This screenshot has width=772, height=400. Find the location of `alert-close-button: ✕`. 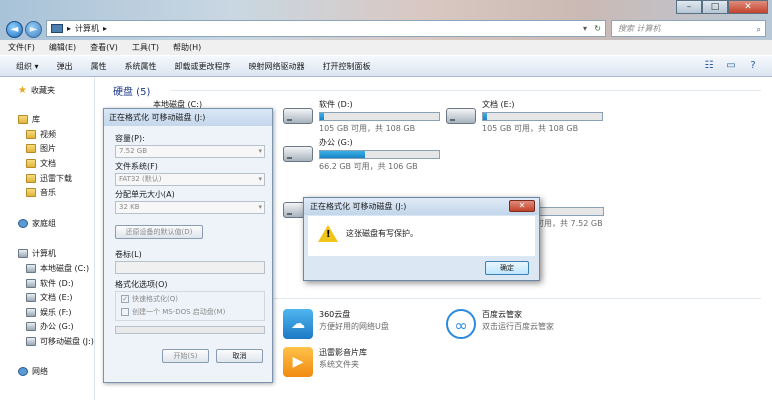

alert-close-button: ✕ is located at coordinates (522, 206).